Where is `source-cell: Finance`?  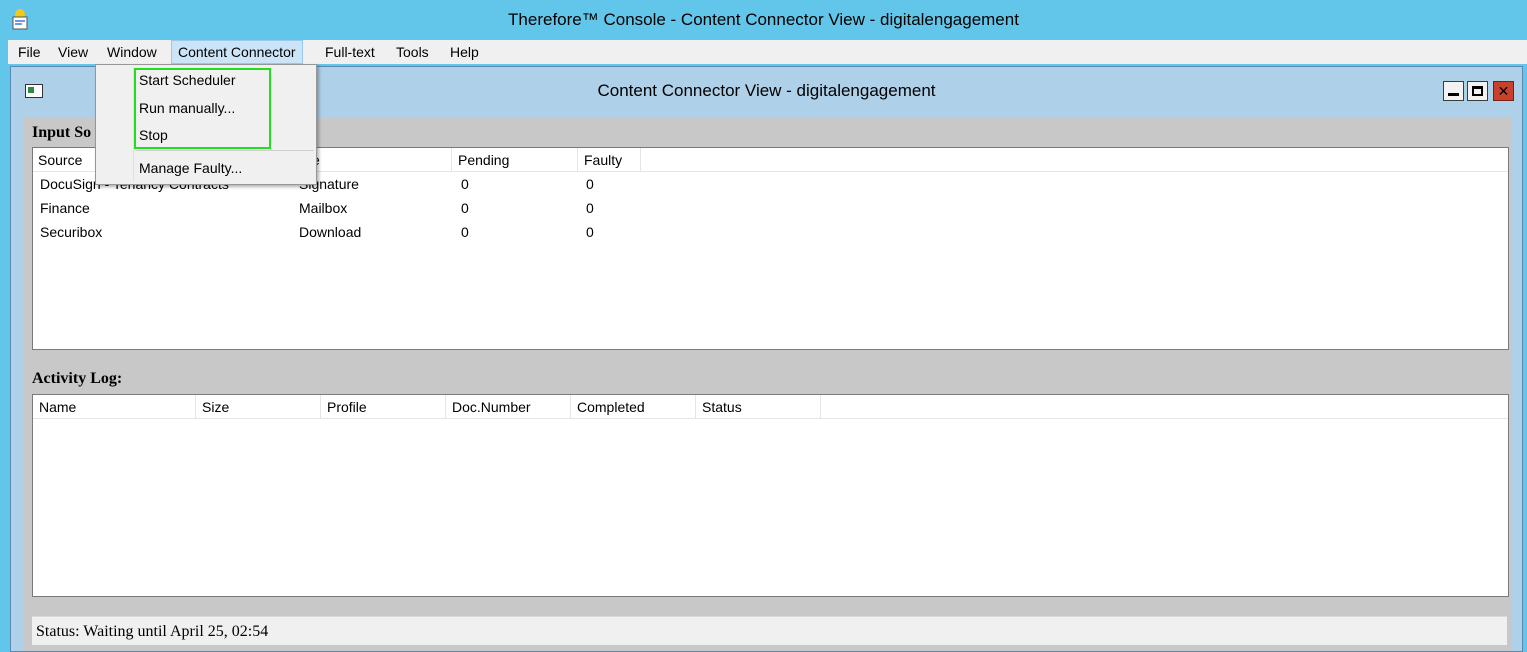
source-cell: Finance is located at coordinates (65, 208).